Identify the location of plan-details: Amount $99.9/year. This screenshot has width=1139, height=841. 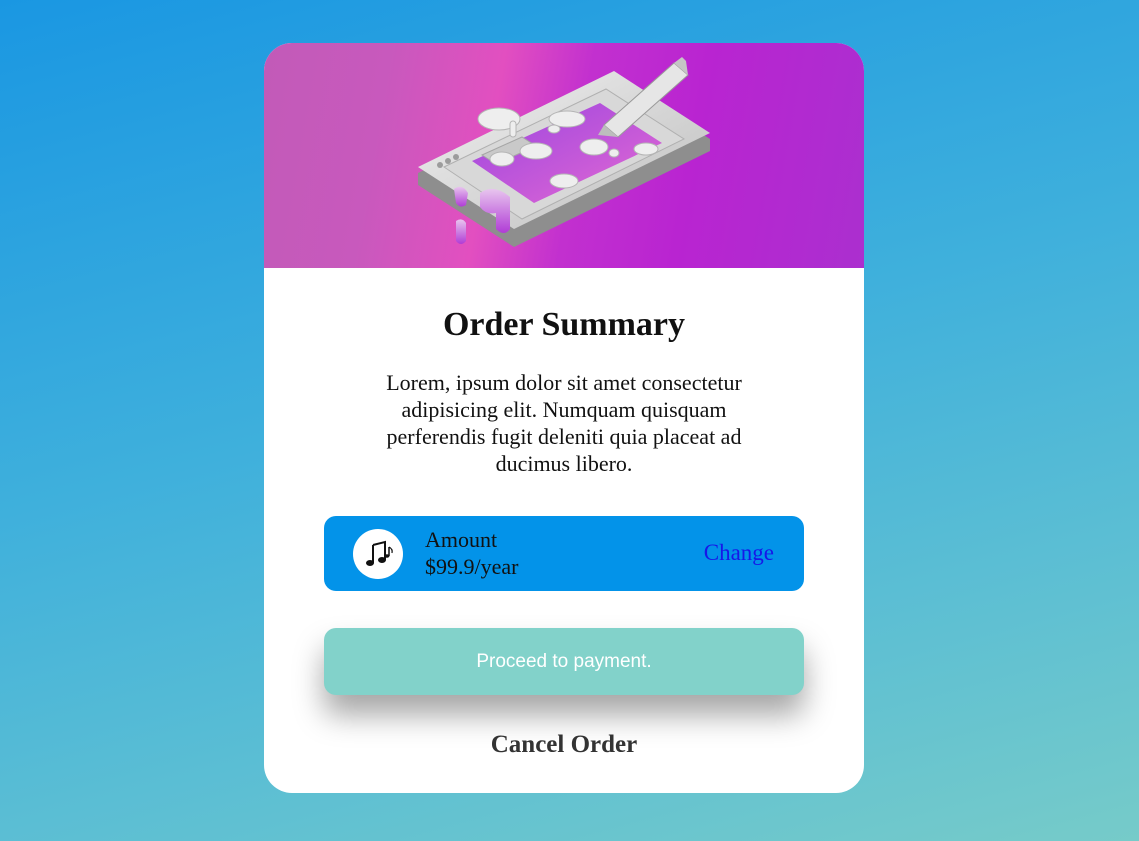
(471, 553).